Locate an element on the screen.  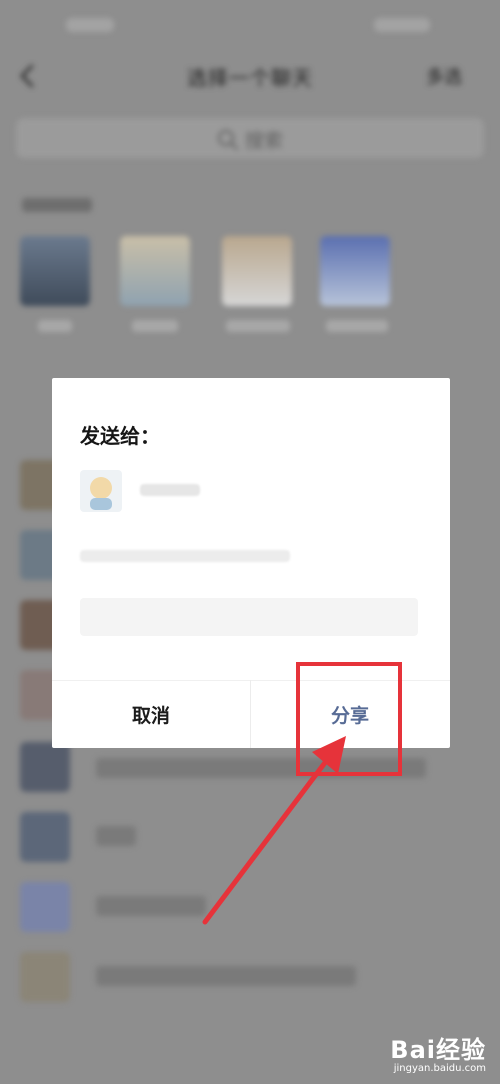
page-title: 选择一个聊天 is located at coordinates (250, 78).